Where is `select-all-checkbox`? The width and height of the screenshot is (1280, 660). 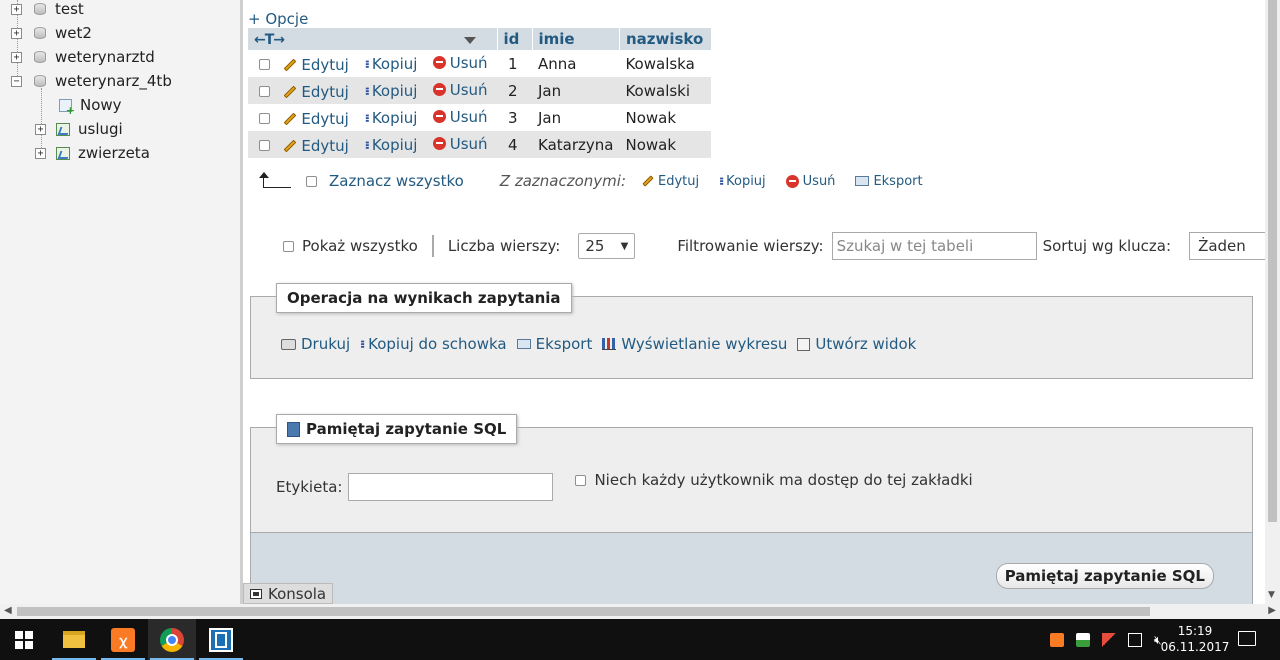 select-all-checkbox is located at coordinates (311, 181).